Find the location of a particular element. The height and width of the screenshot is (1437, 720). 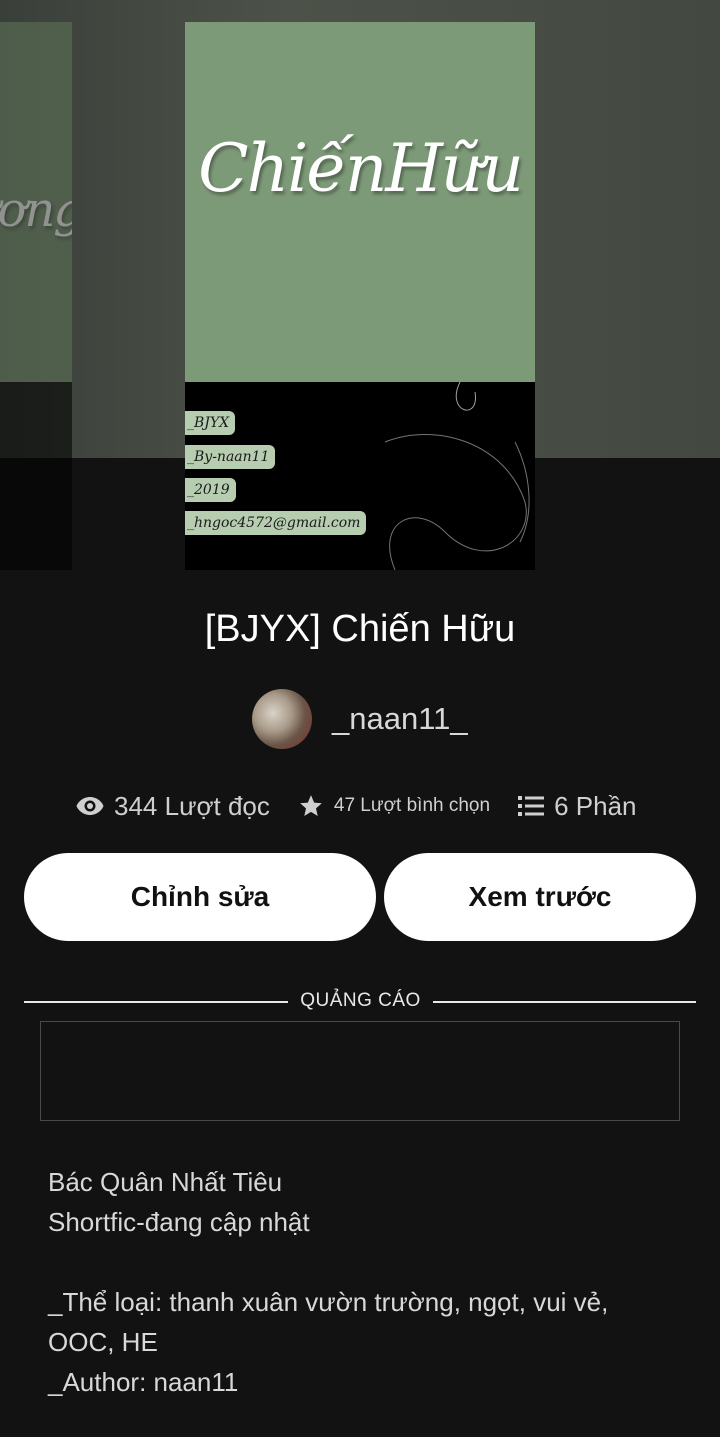

votes-stat: 47 Lượt bình chọn is located at coordinates (394, 806).